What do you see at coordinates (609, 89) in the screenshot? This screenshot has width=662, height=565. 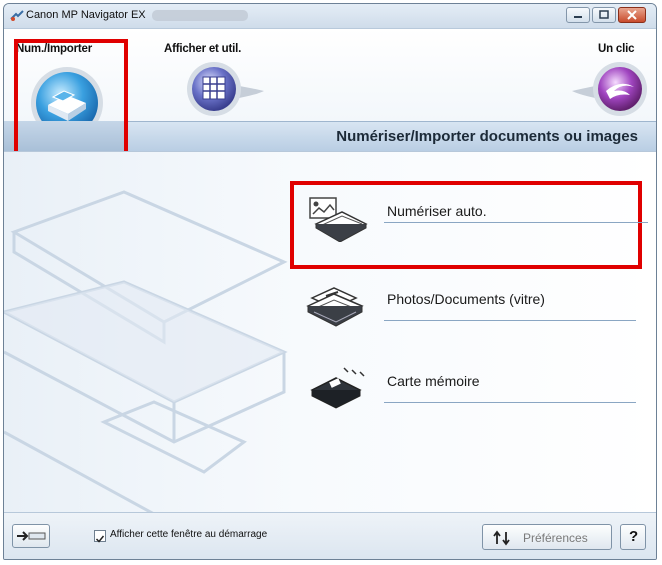 I see `one-click-icon` at bounding box center [609, 89].